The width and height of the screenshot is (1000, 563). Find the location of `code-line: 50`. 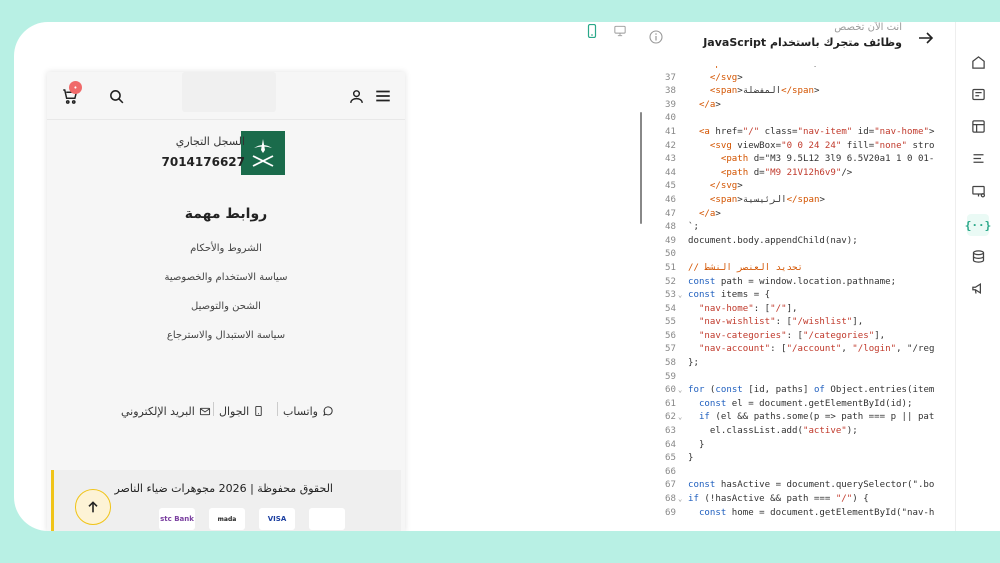

code-line: 50 is located at coordinates (797, 255).